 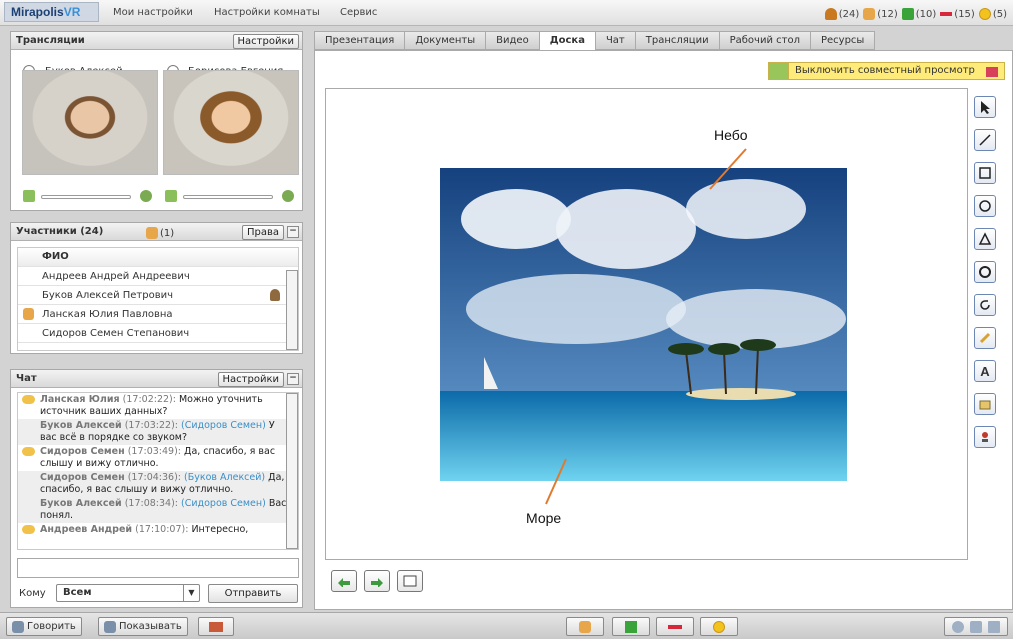 I want to click on raise-hand-button, so click(x=585, y=626).